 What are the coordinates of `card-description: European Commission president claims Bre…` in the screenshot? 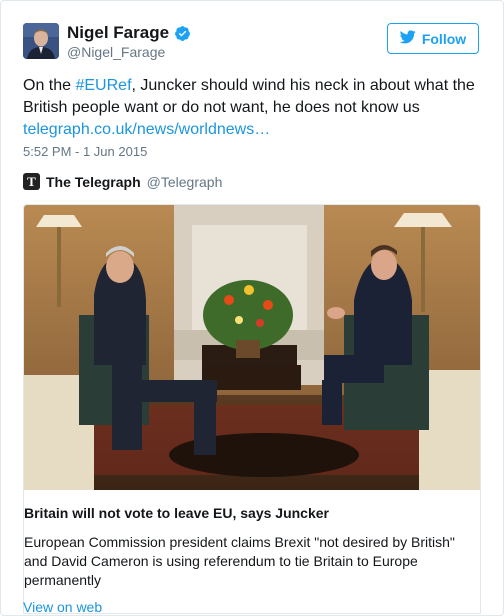 It's located at (239, 561).